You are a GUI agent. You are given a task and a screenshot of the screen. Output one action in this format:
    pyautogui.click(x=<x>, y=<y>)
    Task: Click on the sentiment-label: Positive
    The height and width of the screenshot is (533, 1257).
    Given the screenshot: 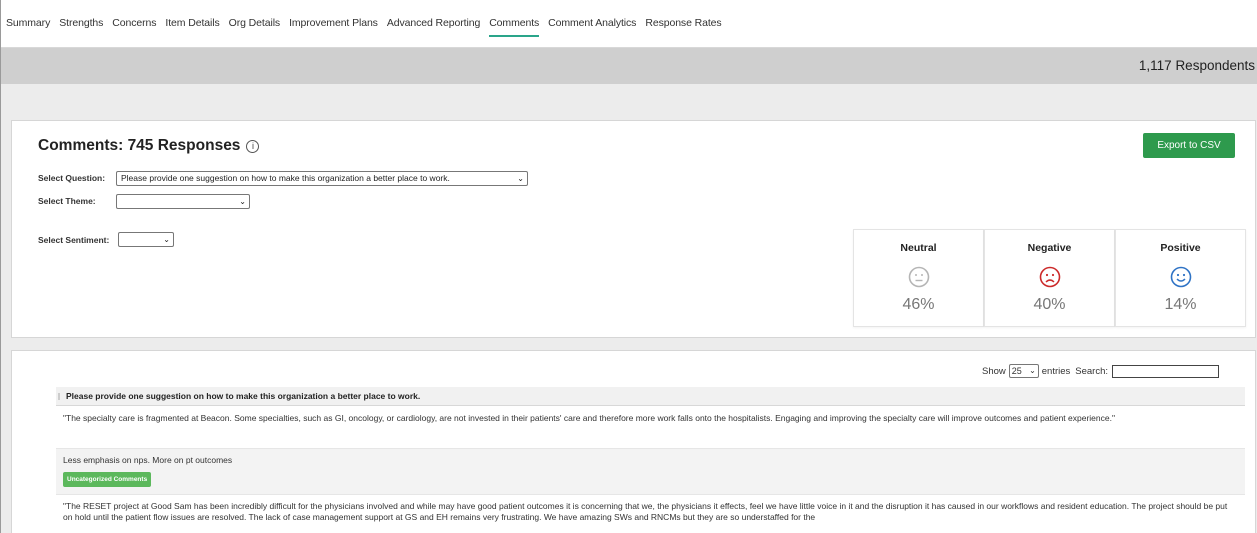 What is the action you would take?
    pyautogui.click(x=1180, y=248)
    